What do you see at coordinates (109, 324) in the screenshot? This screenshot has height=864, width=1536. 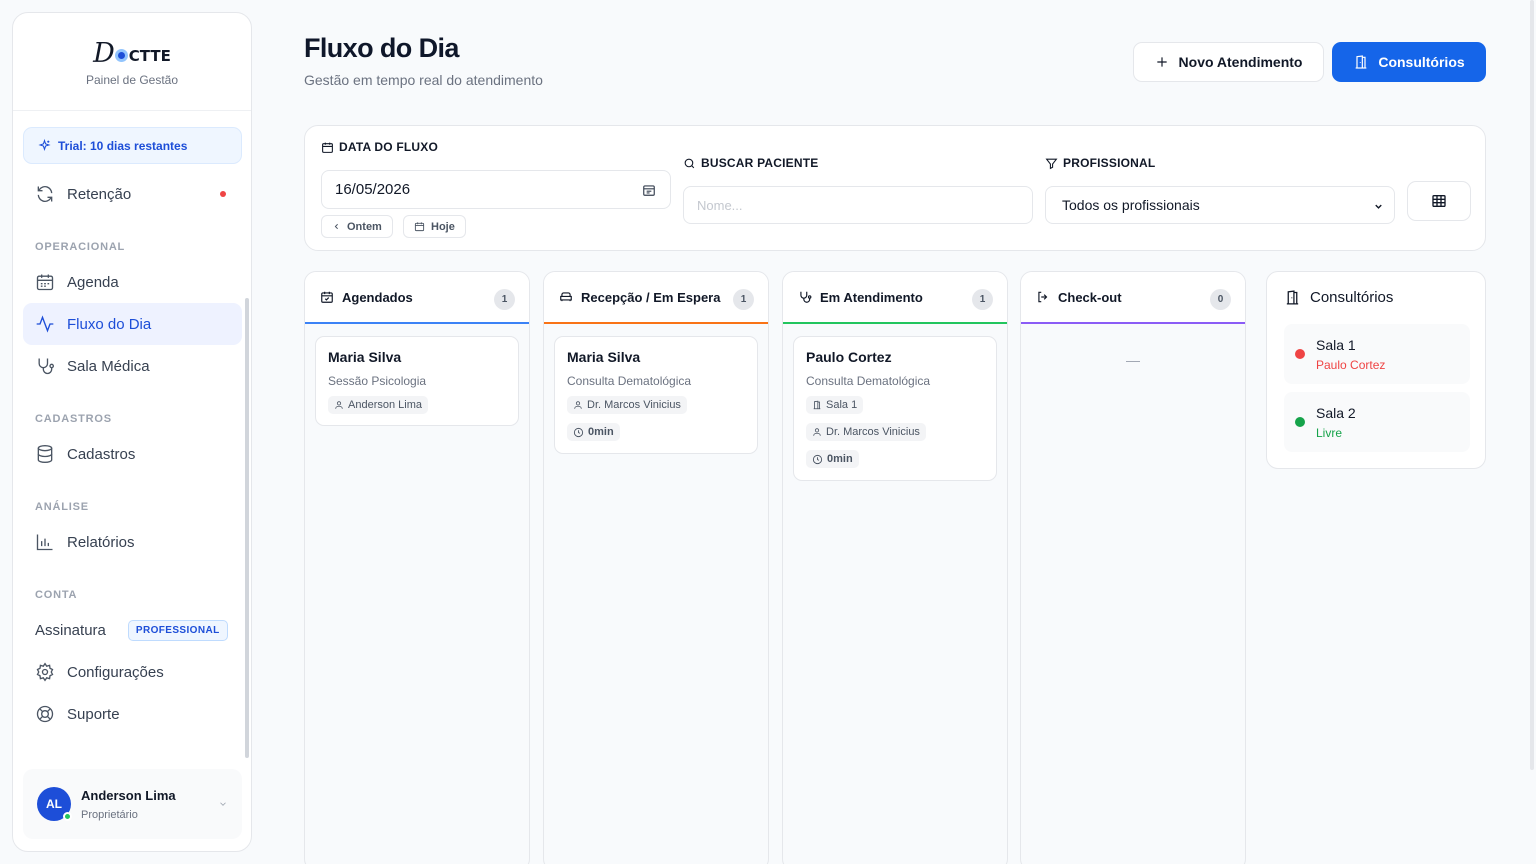 I see `sidebar-item-label: Fluxo do Dia` at bounding box center [109, 324].